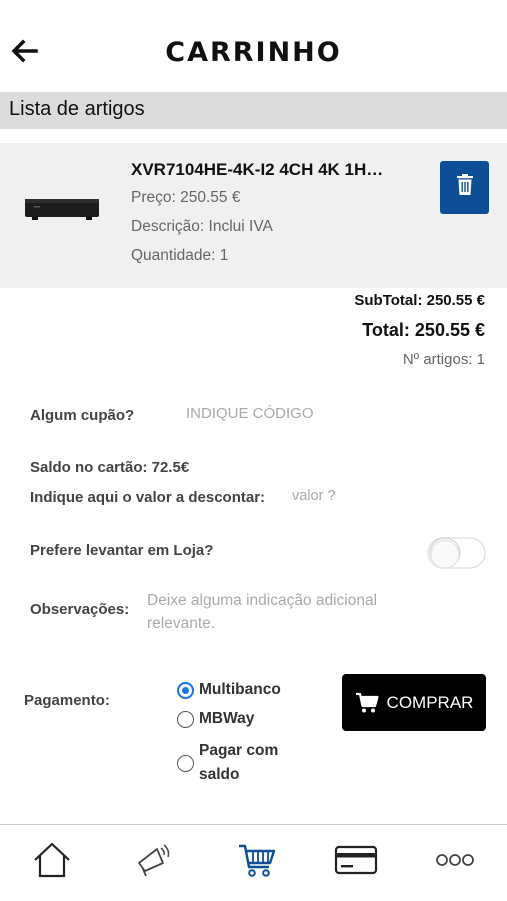  What do you see at coordinates (419, 300) in the screenshot?
I see `subtotal: SubTotal: 250.55 €` at bounding box center [419, 300].